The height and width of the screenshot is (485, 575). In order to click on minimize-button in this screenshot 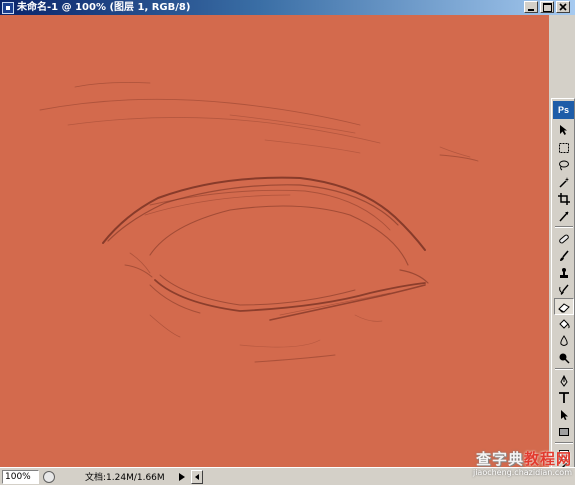, I will do `click(531, 7)`.